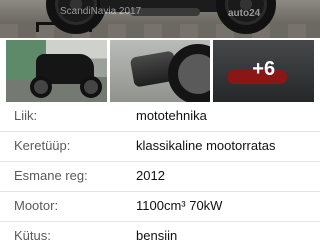 This screenshot has width=320, height=240. Describe the element at coordinates (171, 115) in the screenshot. I see `spec-value: mototehnika` at that location.